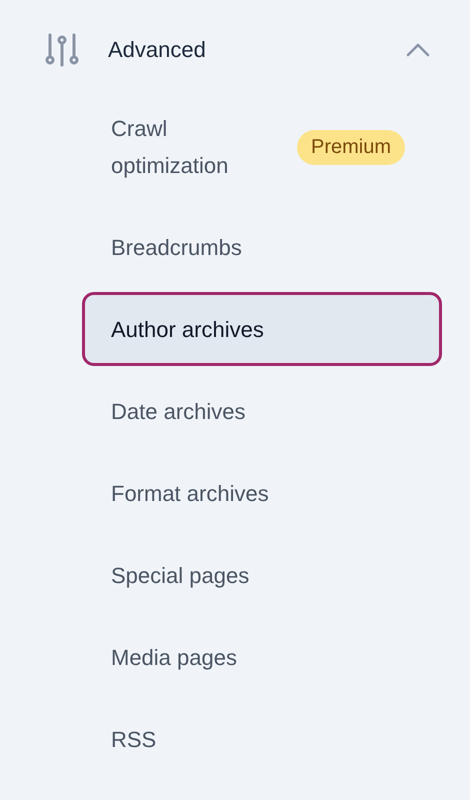 This screenshot has height=800, width=470. What do you see at coordinates (170, 147) in the screenshot?
I see `item-label: Crawl optimization` at bounding box center [170, 147].